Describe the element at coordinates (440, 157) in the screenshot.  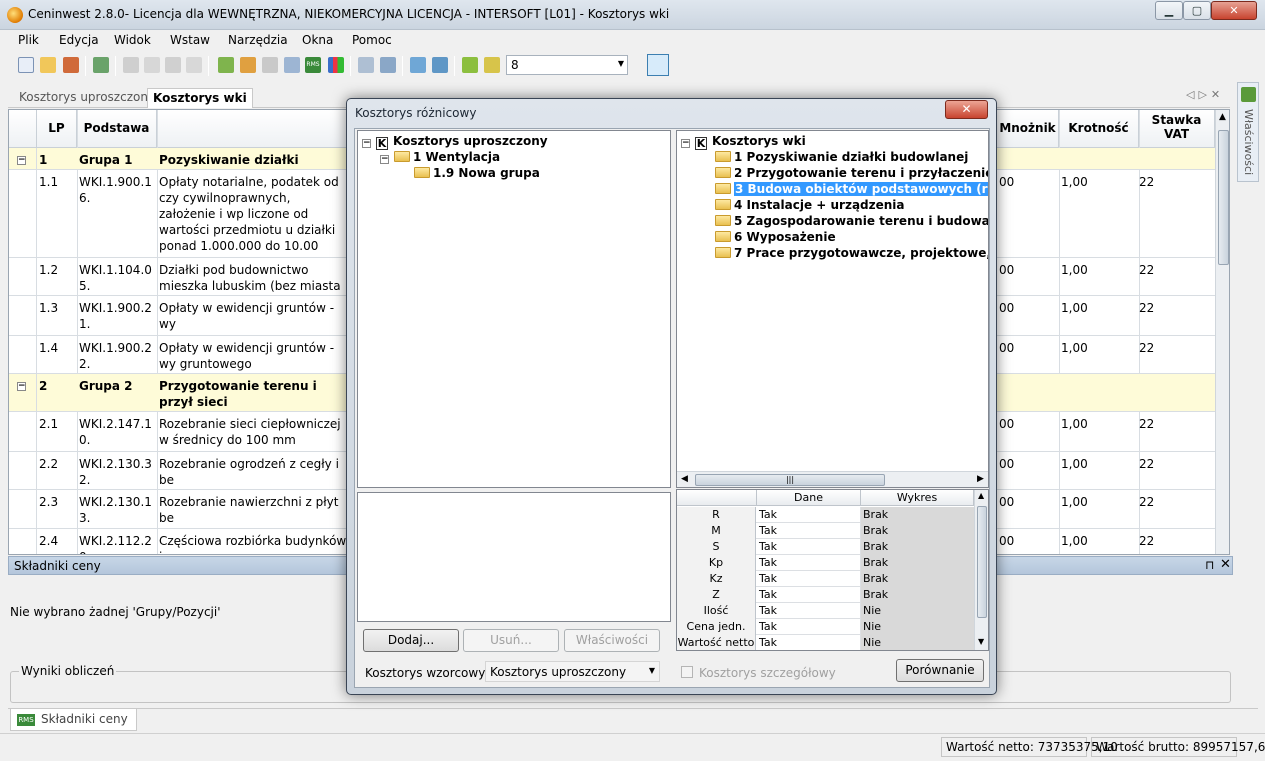
I see `tree-node-wentylacja: −1 Wentylacja` at that location.